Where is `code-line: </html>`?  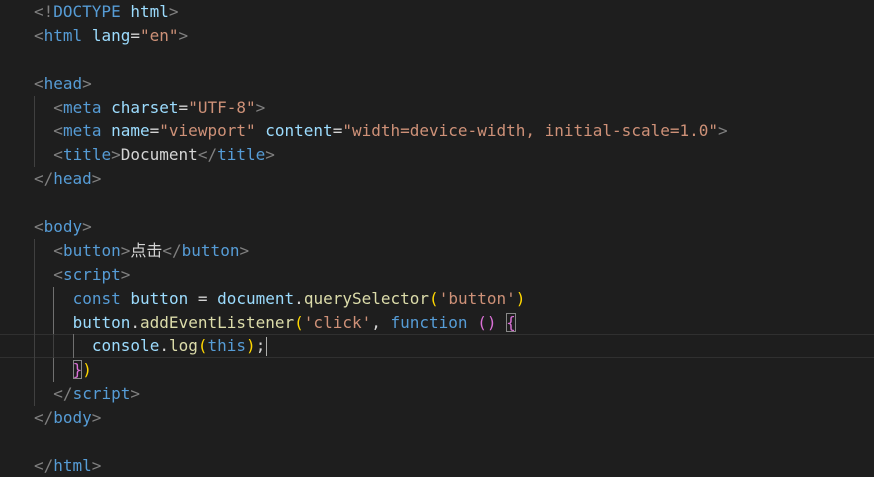 code-line: </html> is located at coordinates (454, 465).